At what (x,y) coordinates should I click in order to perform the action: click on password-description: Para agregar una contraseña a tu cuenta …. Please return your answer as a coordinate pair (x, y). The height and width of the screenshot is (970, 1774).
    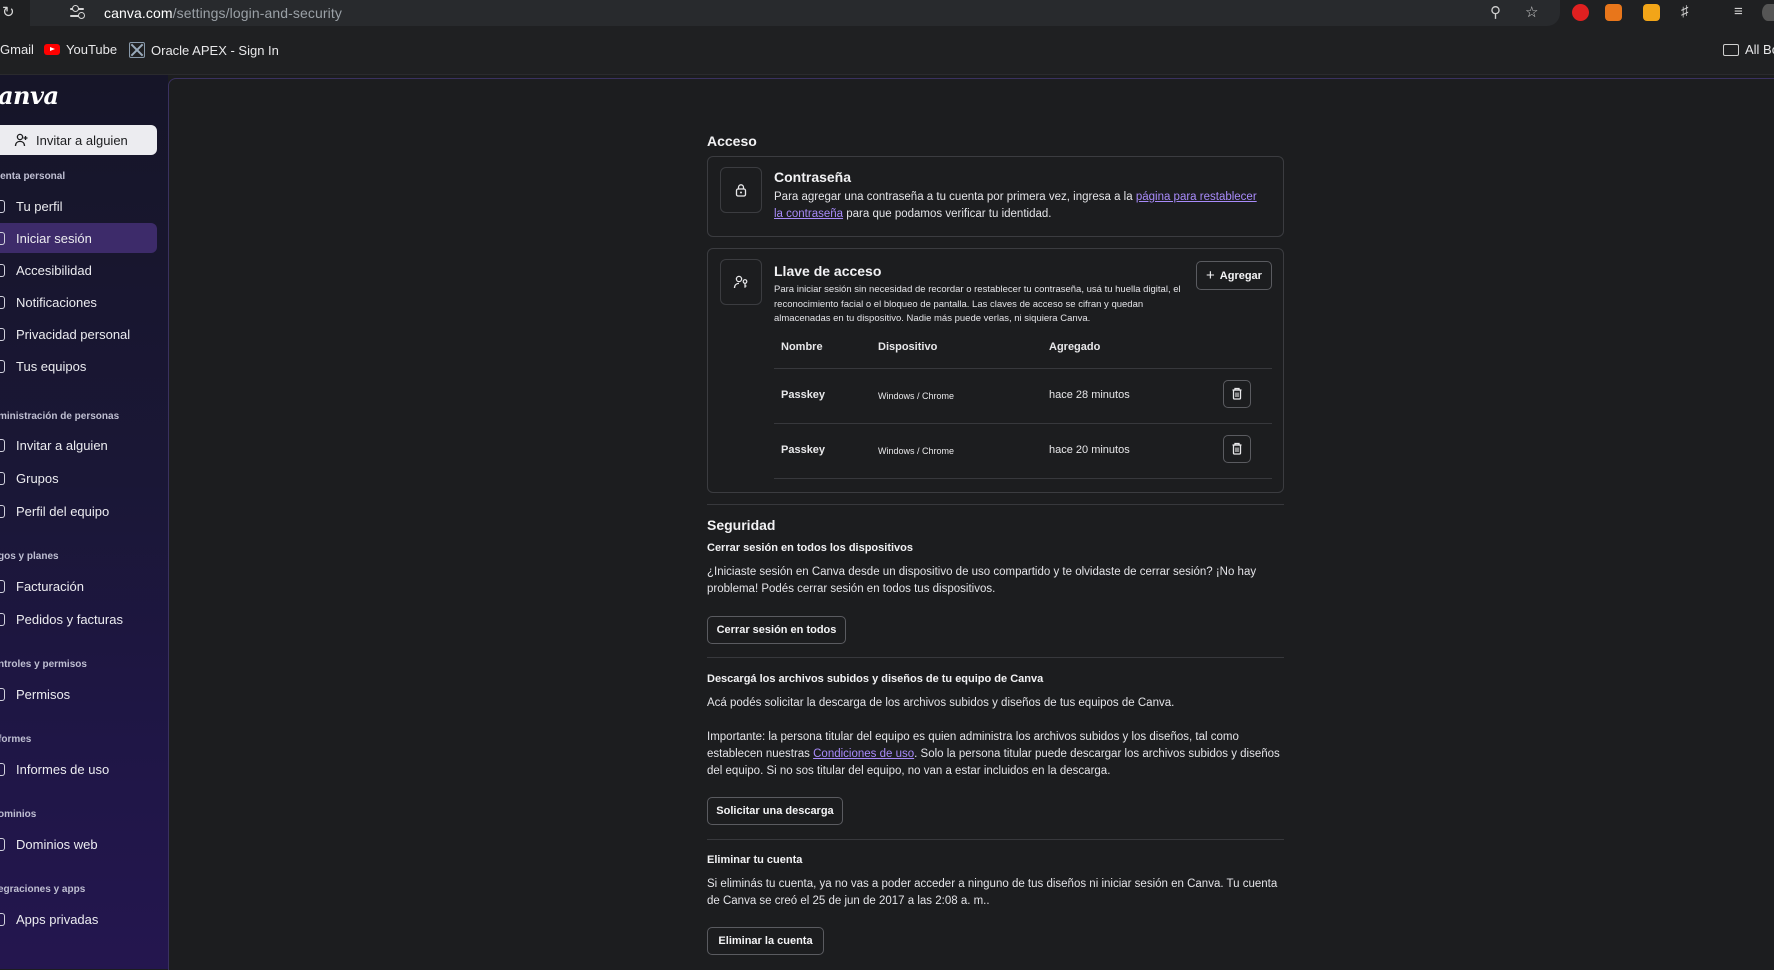
    Looking at the image, I should click on (1019, 206).